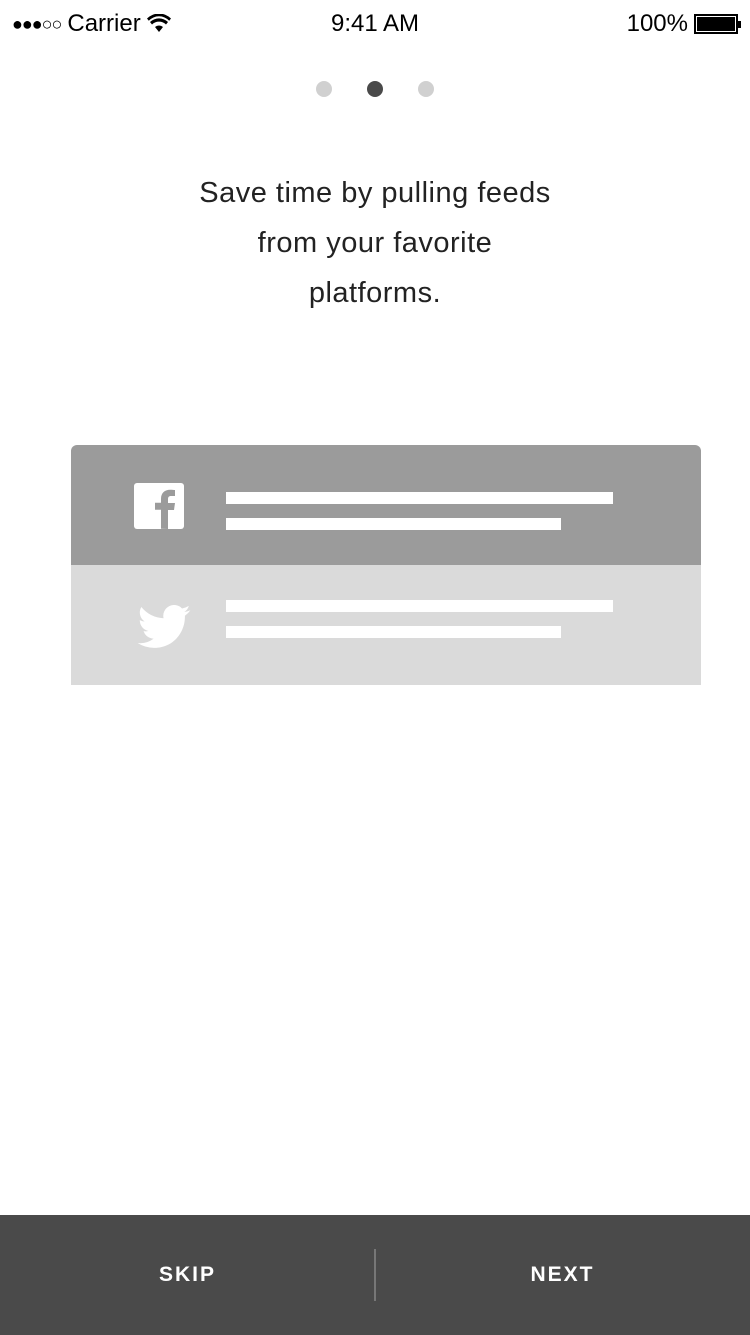  I want to click on message-line: platforms., so click(375, 293).